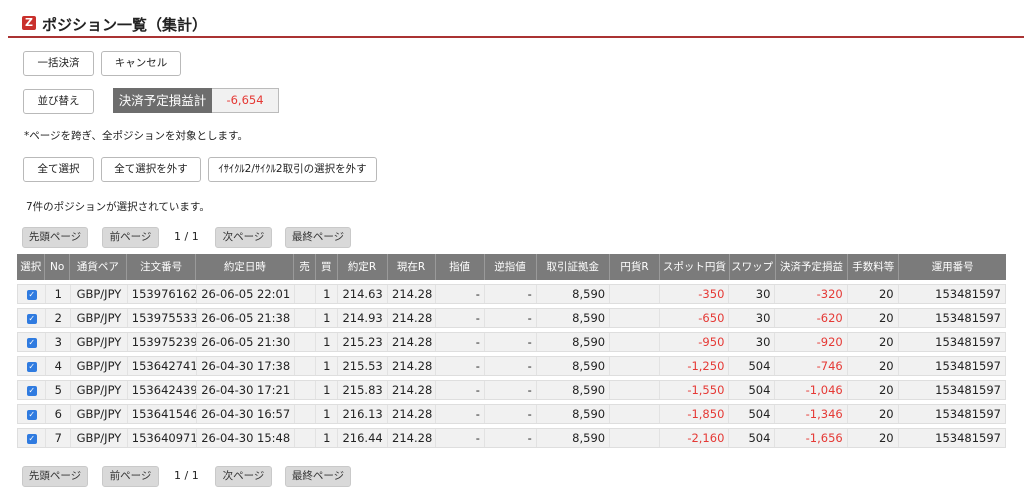  What do you see at coordinates (695, 267) in the screenshot?
I see `col-spot: スポット円貨` at bounding box center [695, 267].